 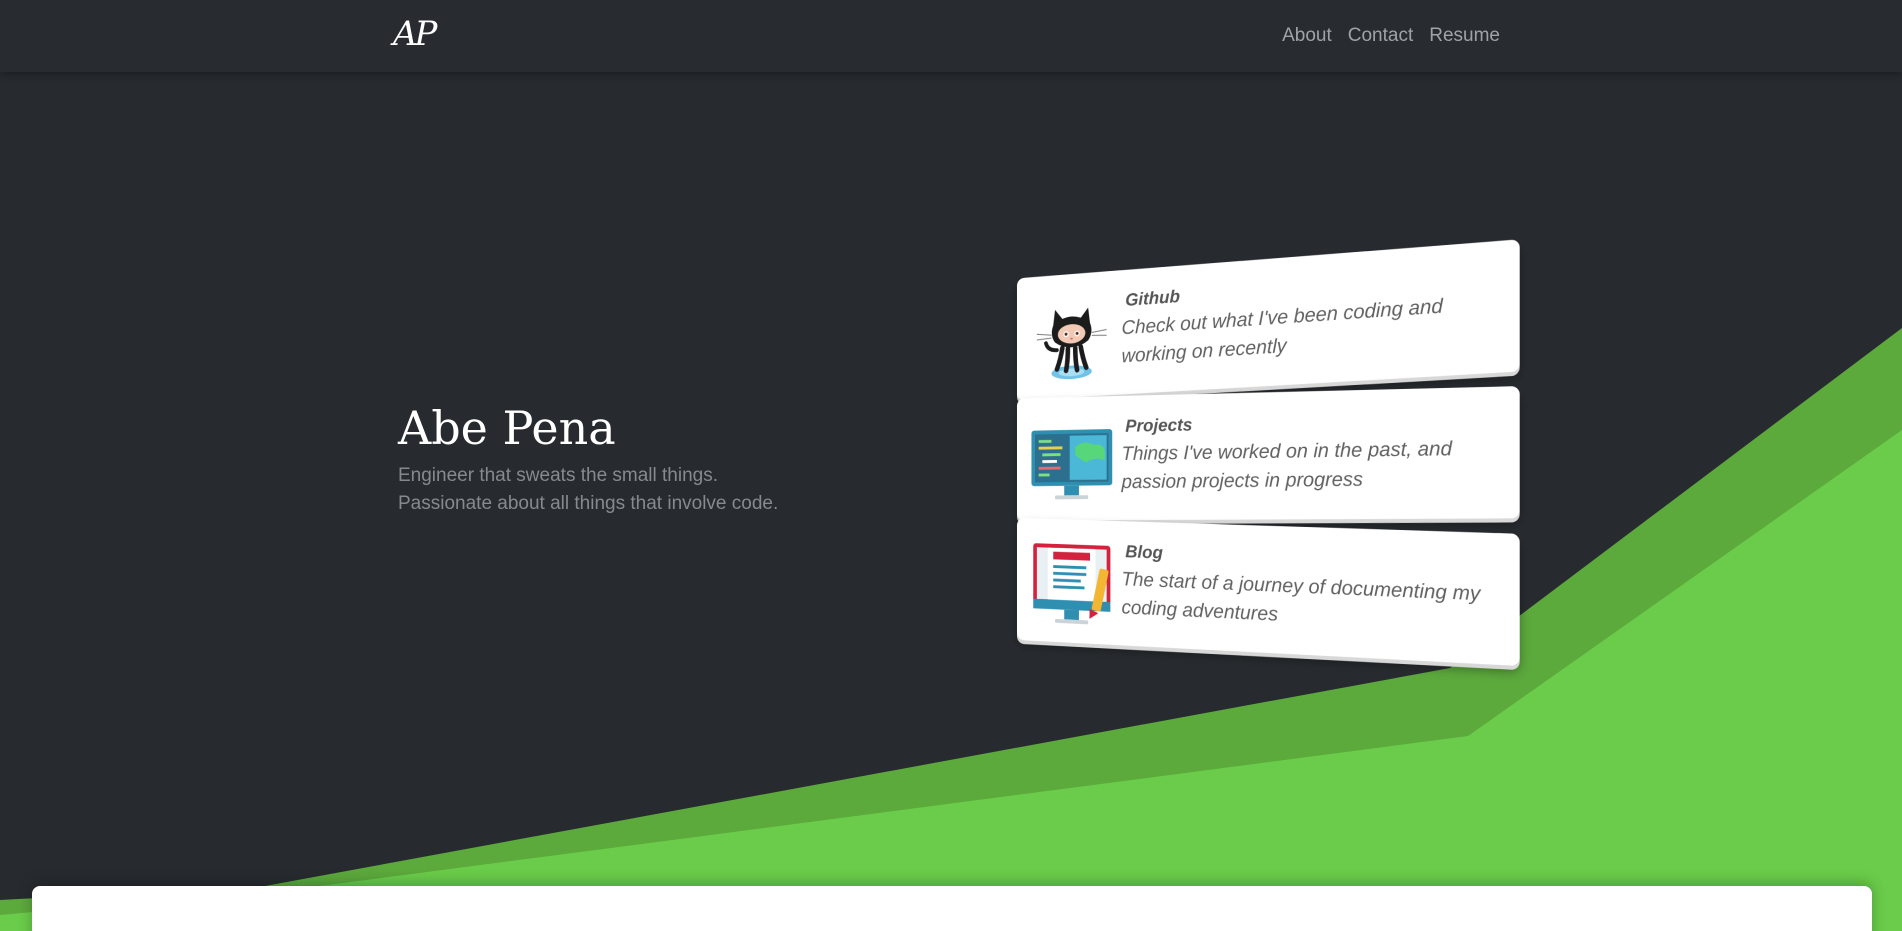 I want to click on github-octocat-icon, so click(x=1072, y=346).